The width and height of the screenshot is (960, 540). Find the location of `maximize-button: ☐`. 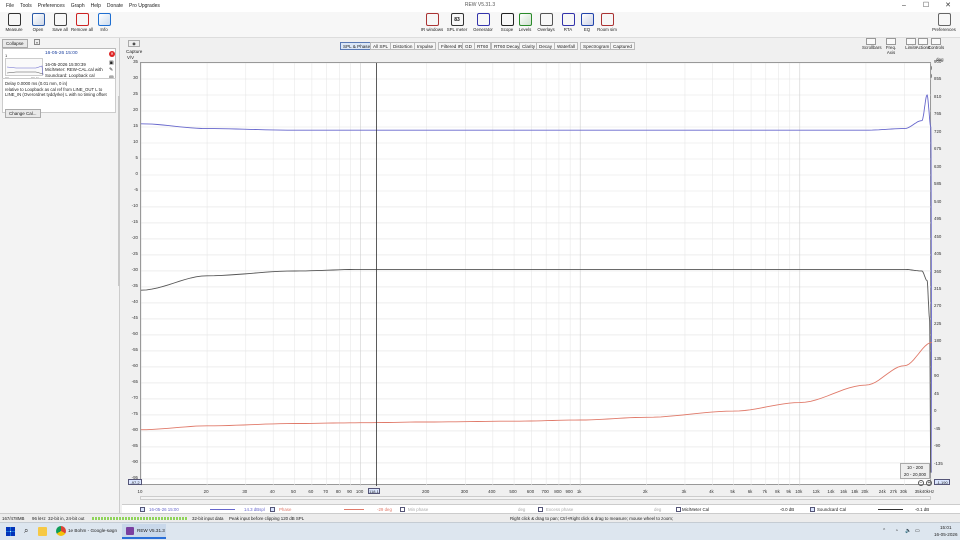

maximize-button: ☐ is located at coordinates (926, 6).